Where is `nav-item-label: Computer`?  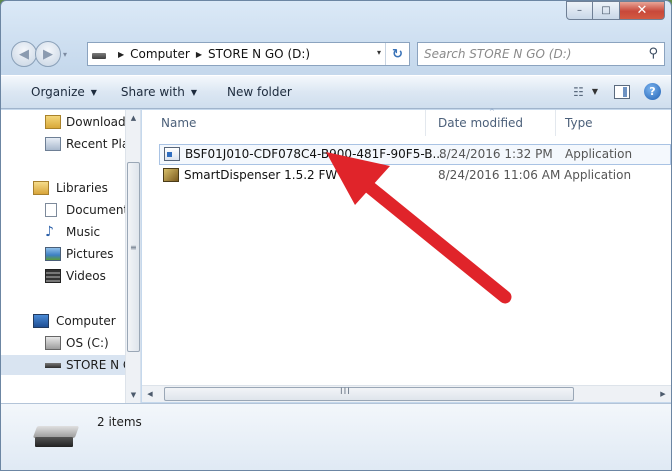 nav-item-label: Computer is located at coordinates (86, 321).